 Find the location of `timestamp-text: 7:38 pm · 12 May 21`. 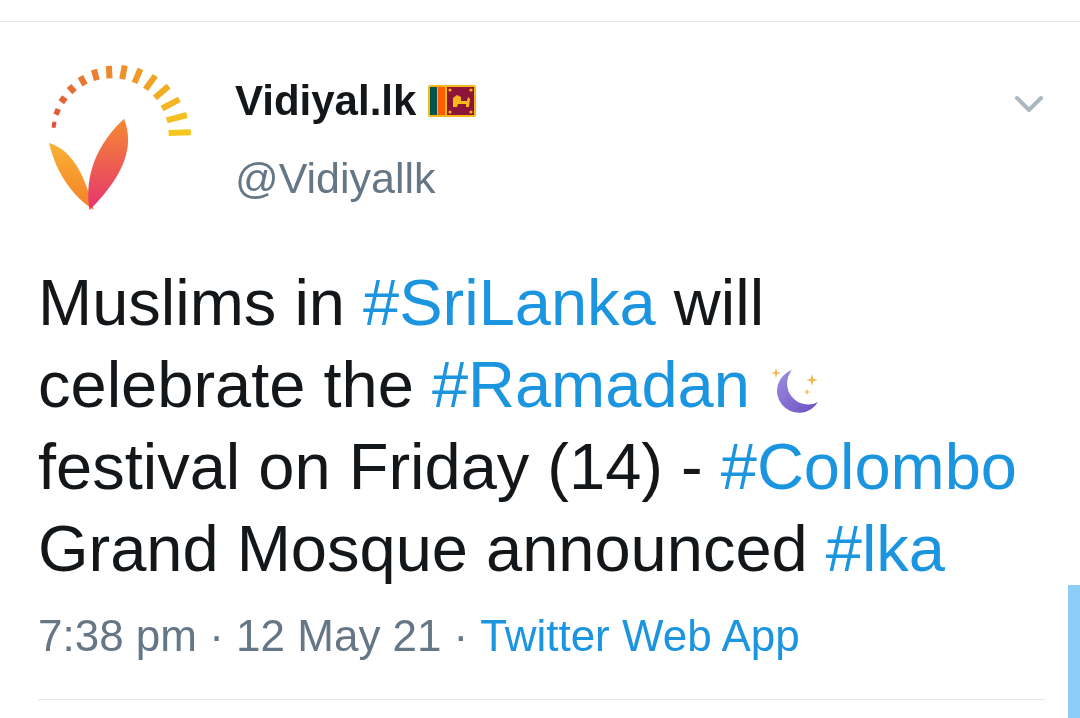

timestamp-text: 7:38 pm · 12 May 21 is located at coordinates (240, 636).